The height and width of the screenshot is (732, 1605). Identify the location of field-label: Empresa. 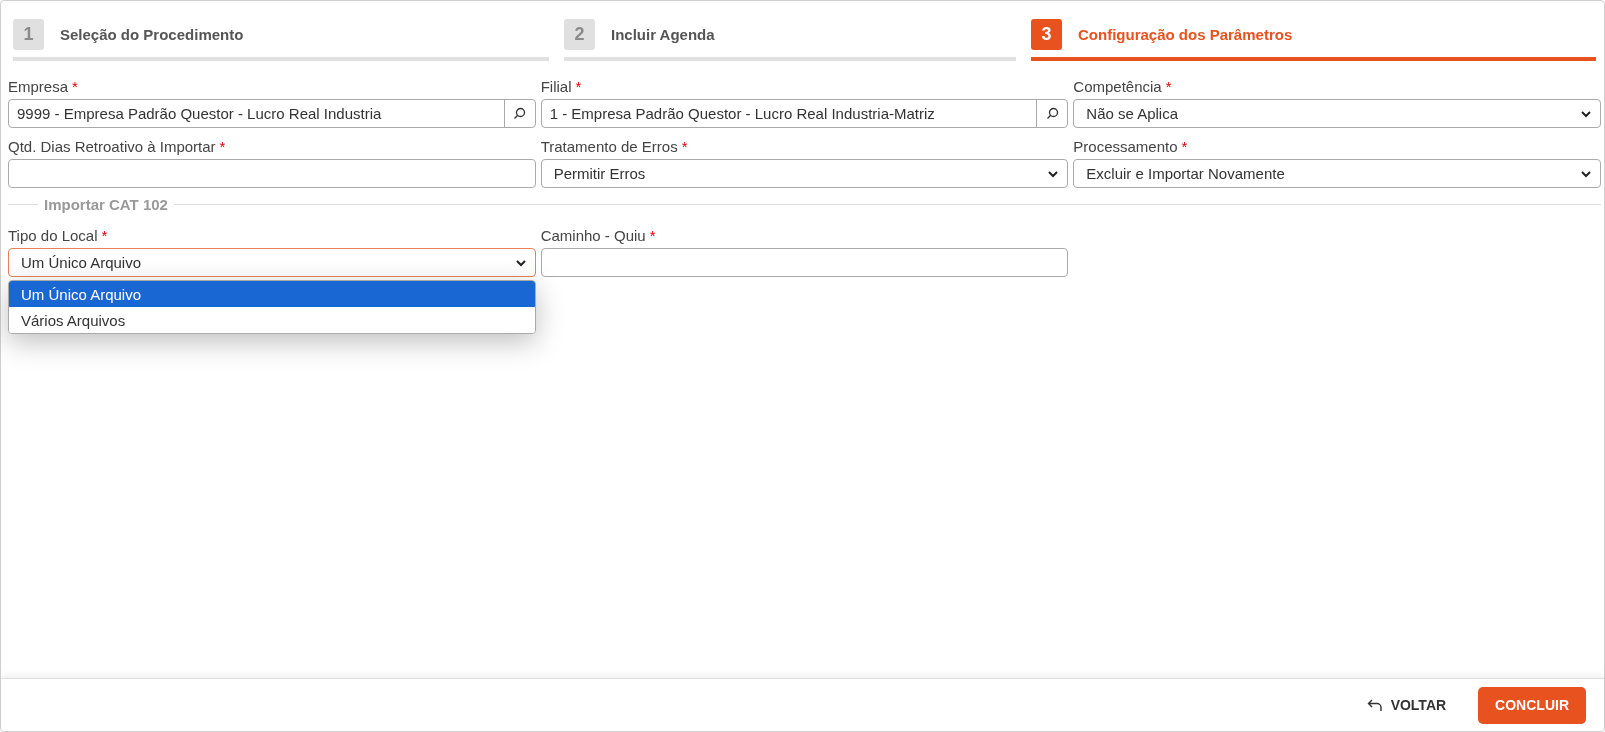
(38, 86).